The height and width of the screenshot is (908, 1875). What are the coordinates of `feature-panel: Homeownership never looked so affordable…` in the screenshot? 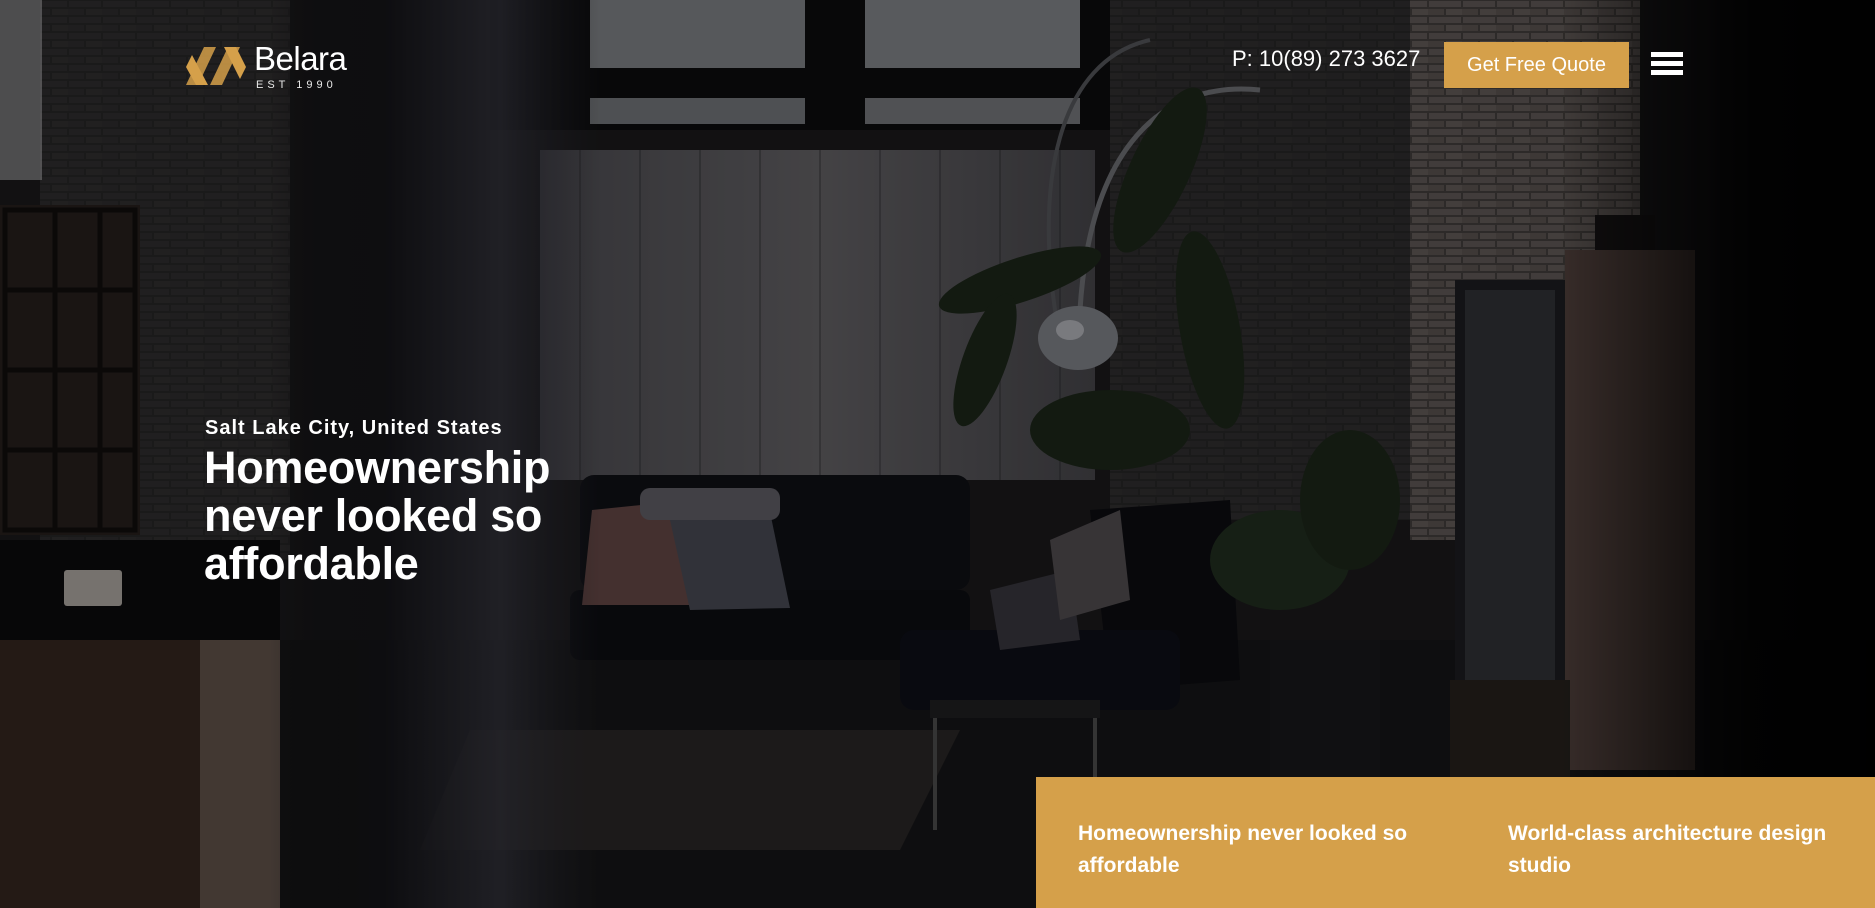 It's located at (1455, 842).